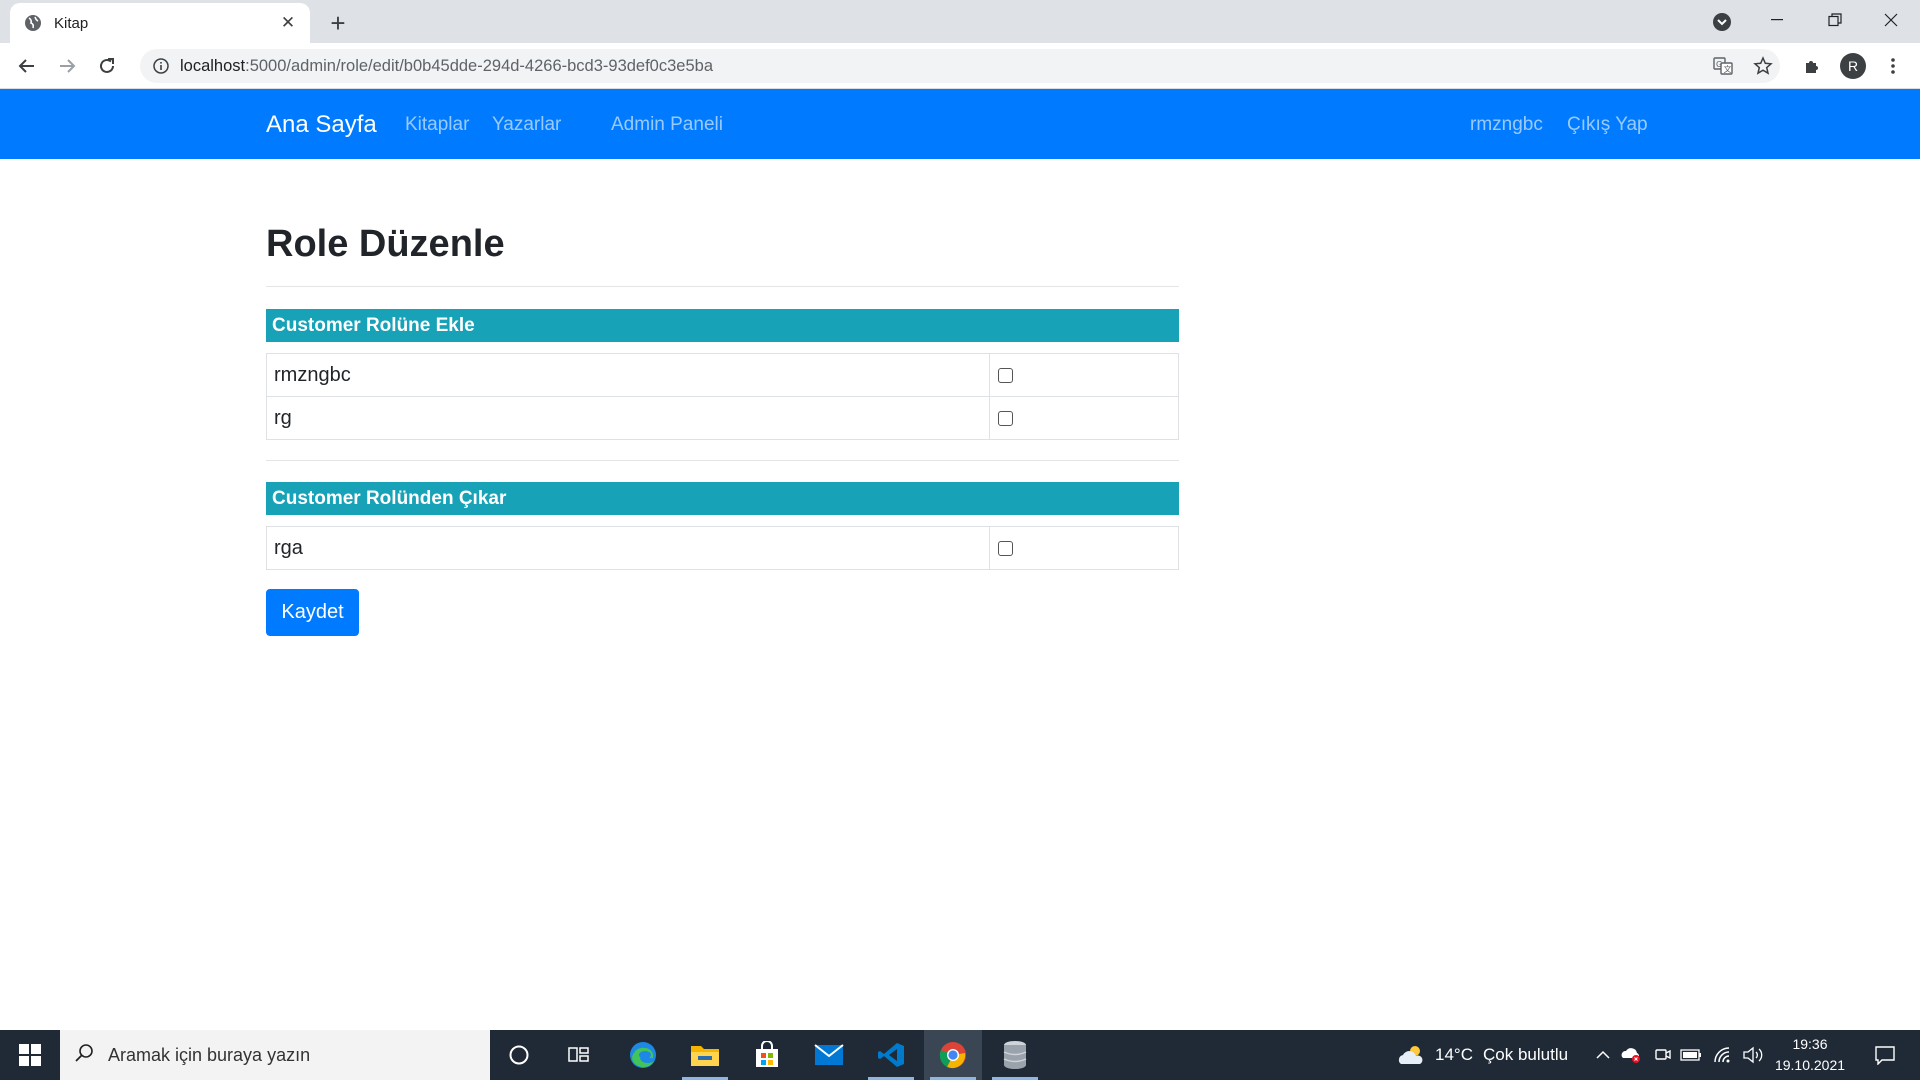 The width and height of the screenshot is (1920, 1080). Describe the element at coordinates (437, 125) in the screenshot. I see `nav-link-kitaplar: Kitaplar` at that location.